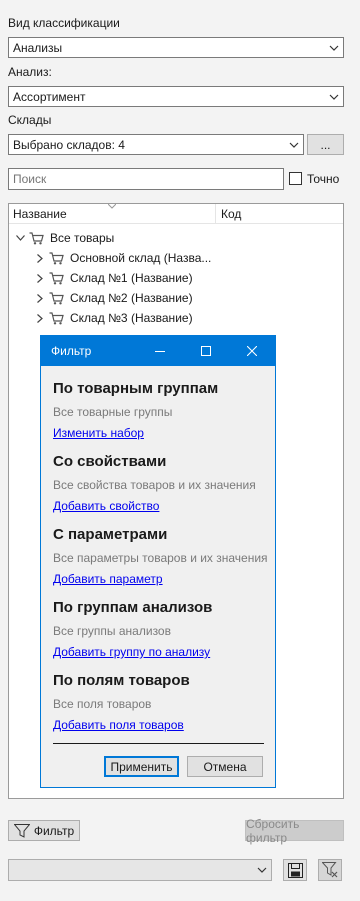 This screenshot has width=360, height=901. I want to click on analysis-value: Ассортимент, so click(49, 96).